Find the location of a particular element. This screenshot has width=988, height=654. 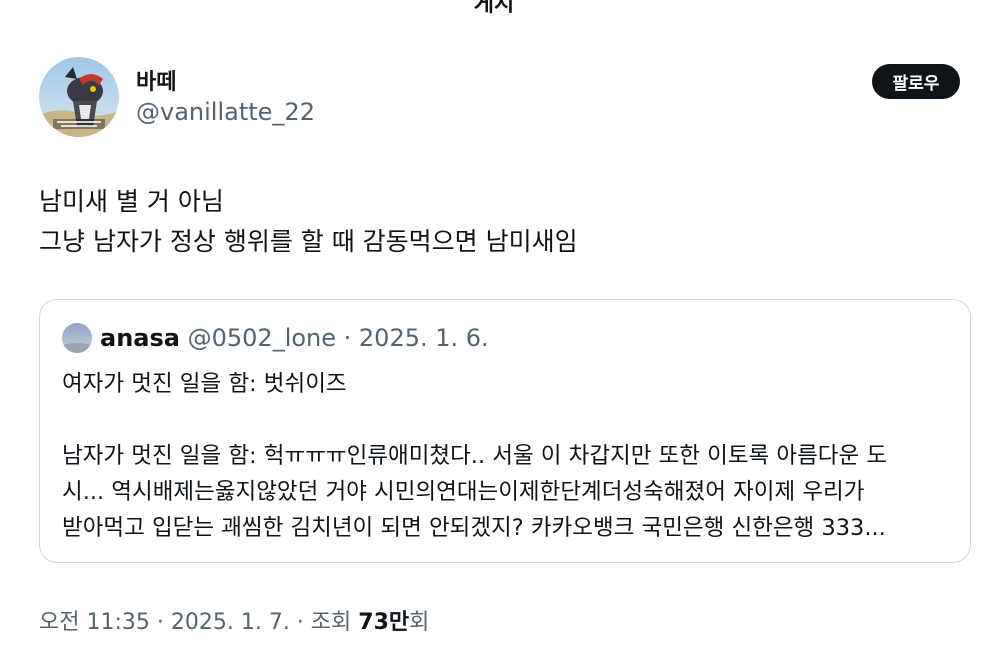

tweet-date: 2025. 1. 7. is located at coordinates (230, 622).